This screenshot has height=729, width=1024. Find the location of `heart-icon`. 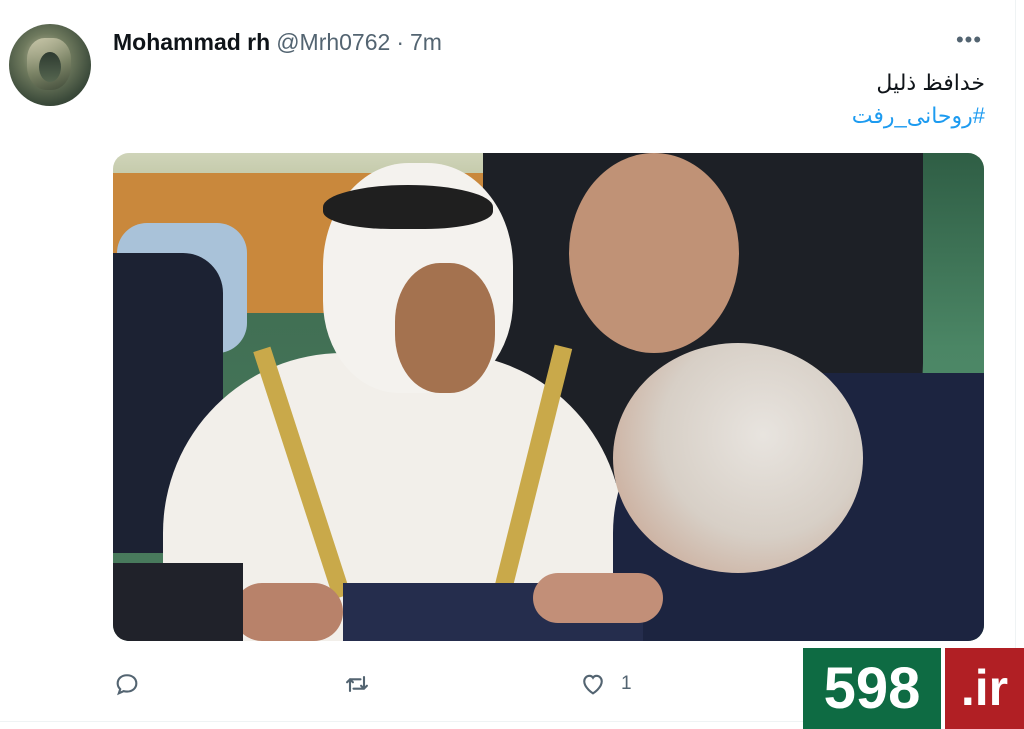

heart-icon is located at coordinates (593, 684).